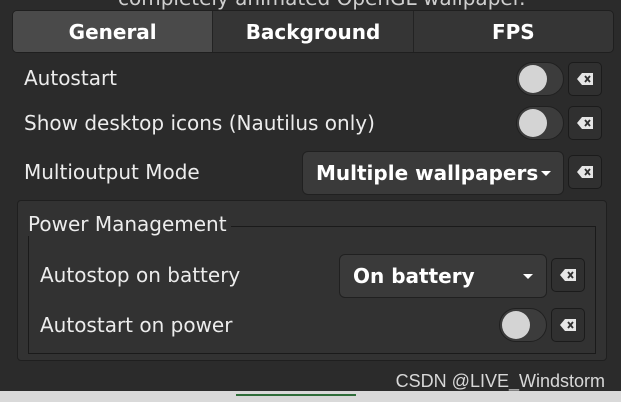 Image resolution: width=621 pixels, height=402 pixels. I want to click on autostop-on-battery-row: Autostop on battery, so click(140, 275).